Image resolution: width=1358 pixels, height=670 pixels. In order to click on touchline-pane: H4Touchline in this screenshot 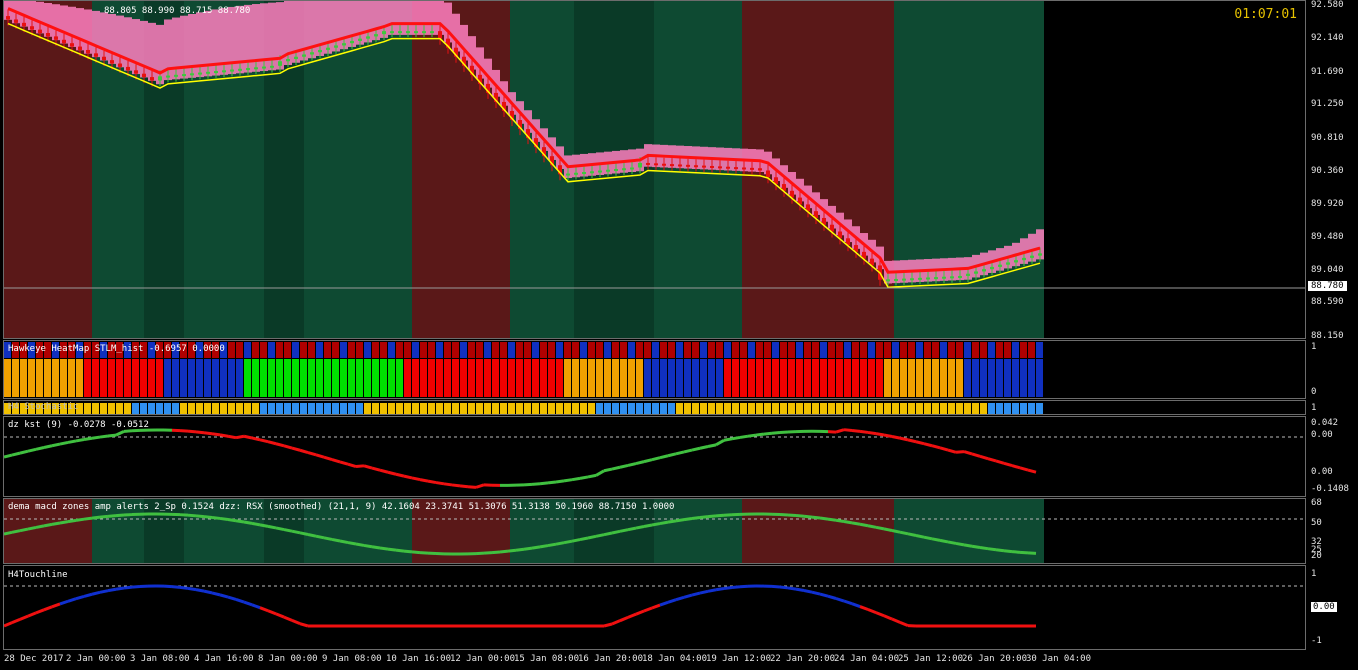, I will do `click(654, 607)`.